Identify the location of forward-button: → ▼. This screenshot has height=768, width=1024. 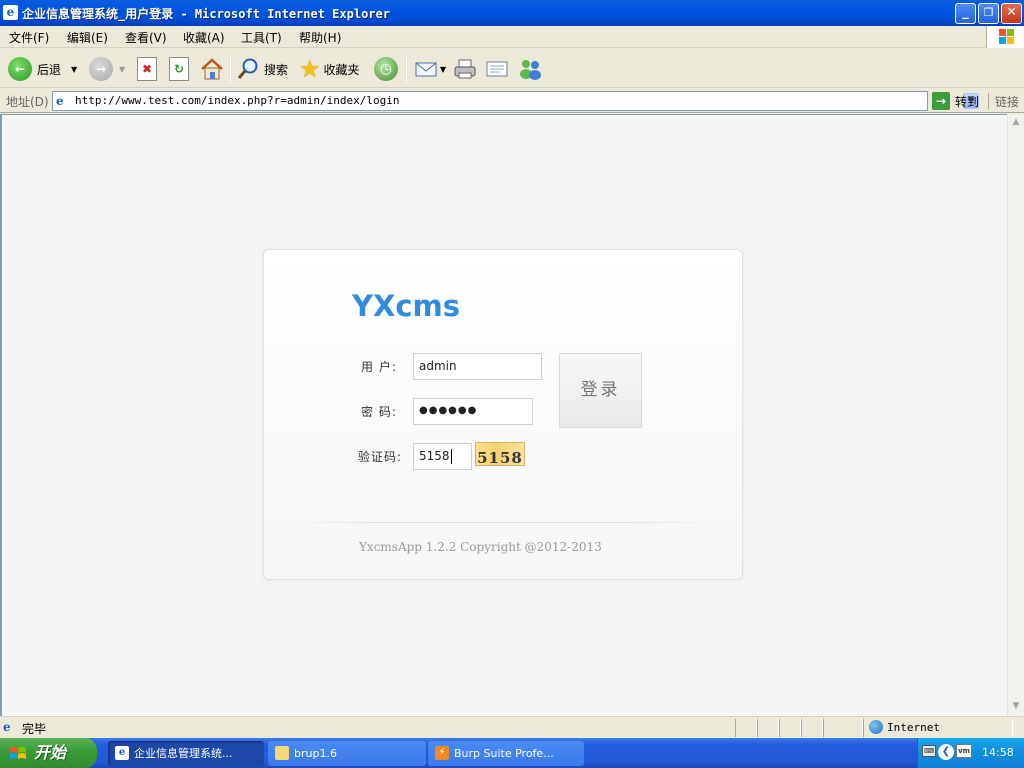
(107, 69).